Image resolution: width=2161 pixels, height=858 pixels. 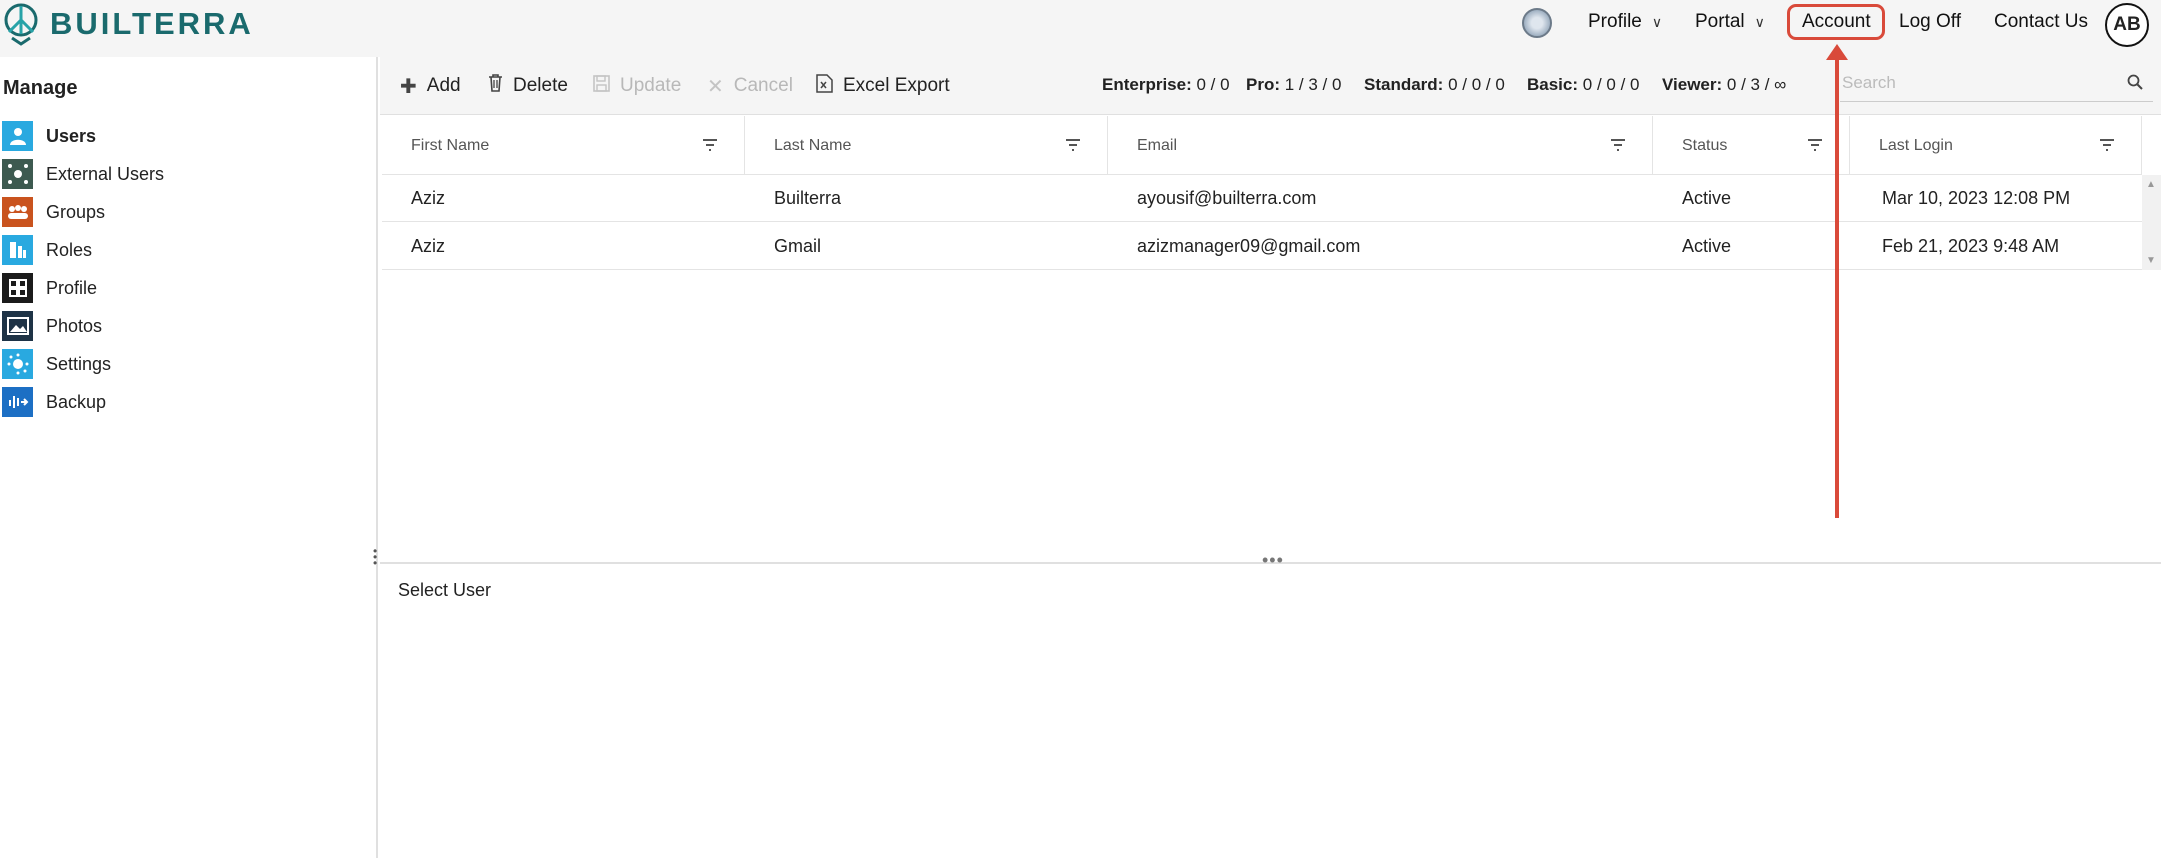 What do you see at coordinates (17, 364) in the screenshot?
I see `settings-icon` at bounding box center [17, 364].